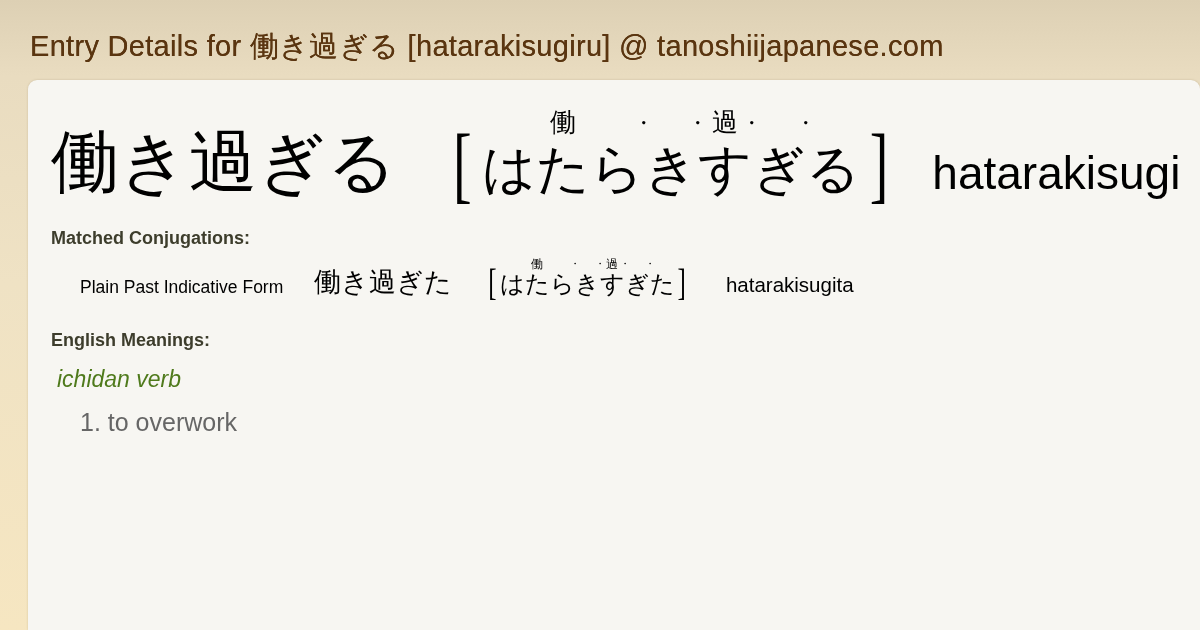 The width and height of the screenshot is (1200, 630). Describe the element at coordinates (832, 169) in the screenshot. I see `reading-kana: る` at that location.